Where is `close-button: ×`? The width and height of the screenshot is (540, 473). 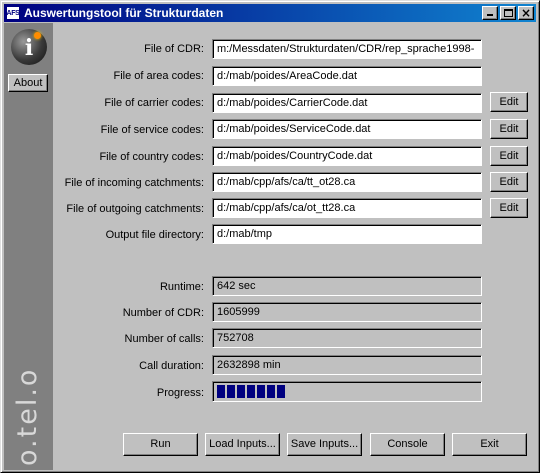
close-button: × is located at coordinates (526, 13).